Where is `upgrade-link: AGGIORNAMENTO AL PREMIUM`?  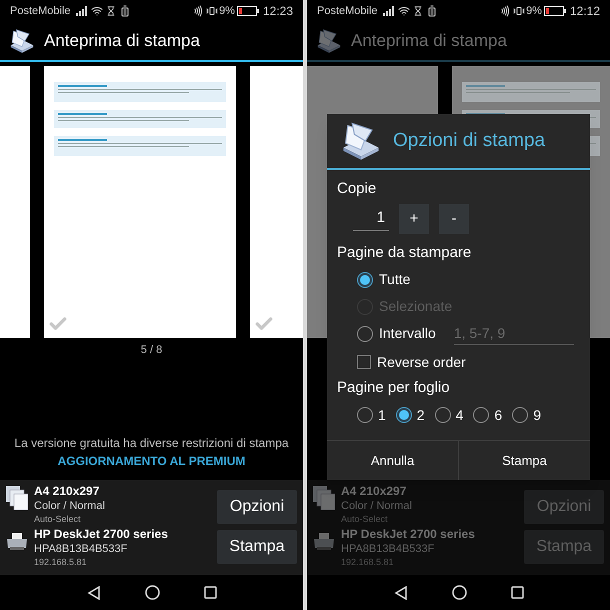 upgrade-link: AGGIORNAMENTO AL PREMIUM is located at coordinates (152, 461).